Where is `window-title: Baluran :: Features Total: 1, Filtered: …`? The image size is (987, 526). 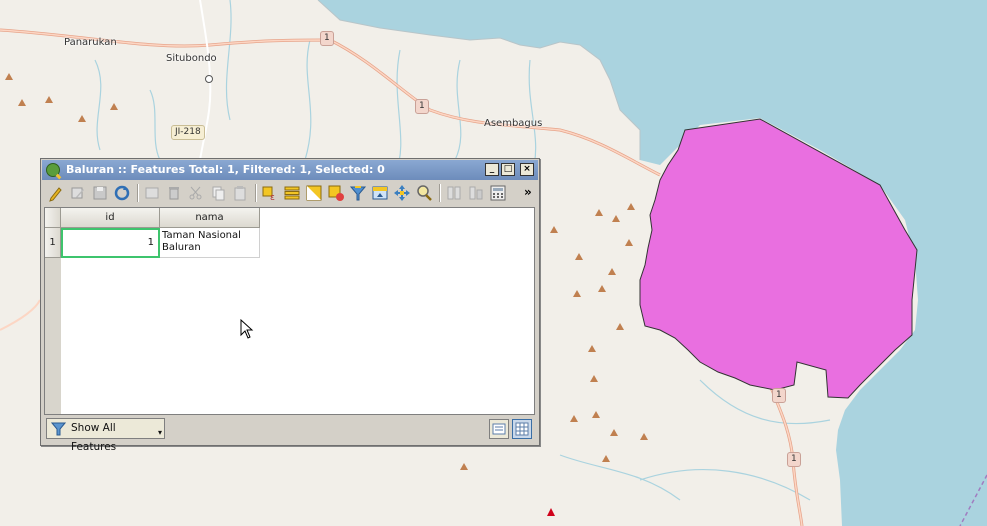 window-title: Baluran :: Features Total: 1, Filtered: … is located at coordinates (225, 169).